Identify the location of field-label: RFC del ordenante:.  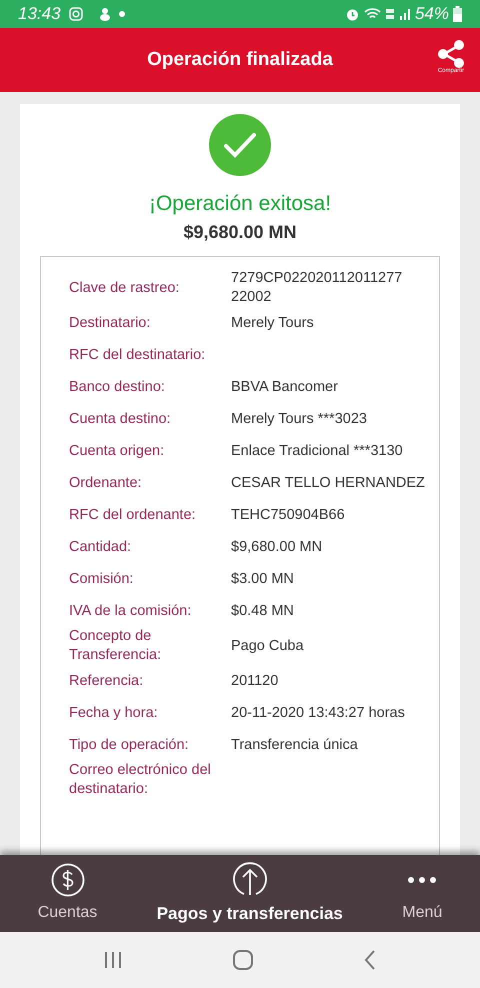
(133, 515).